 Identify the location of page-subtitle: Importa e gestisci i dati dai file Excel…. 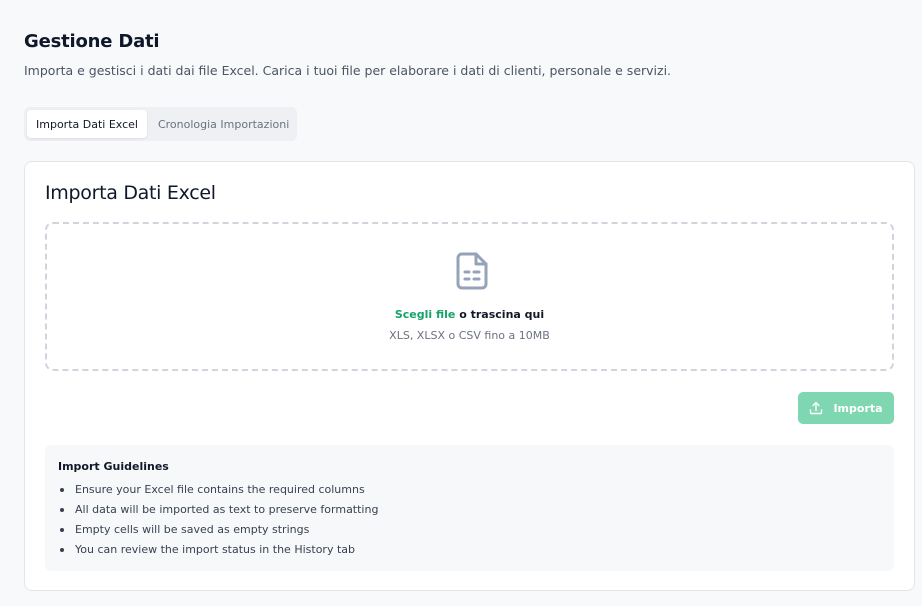
(348, 70).